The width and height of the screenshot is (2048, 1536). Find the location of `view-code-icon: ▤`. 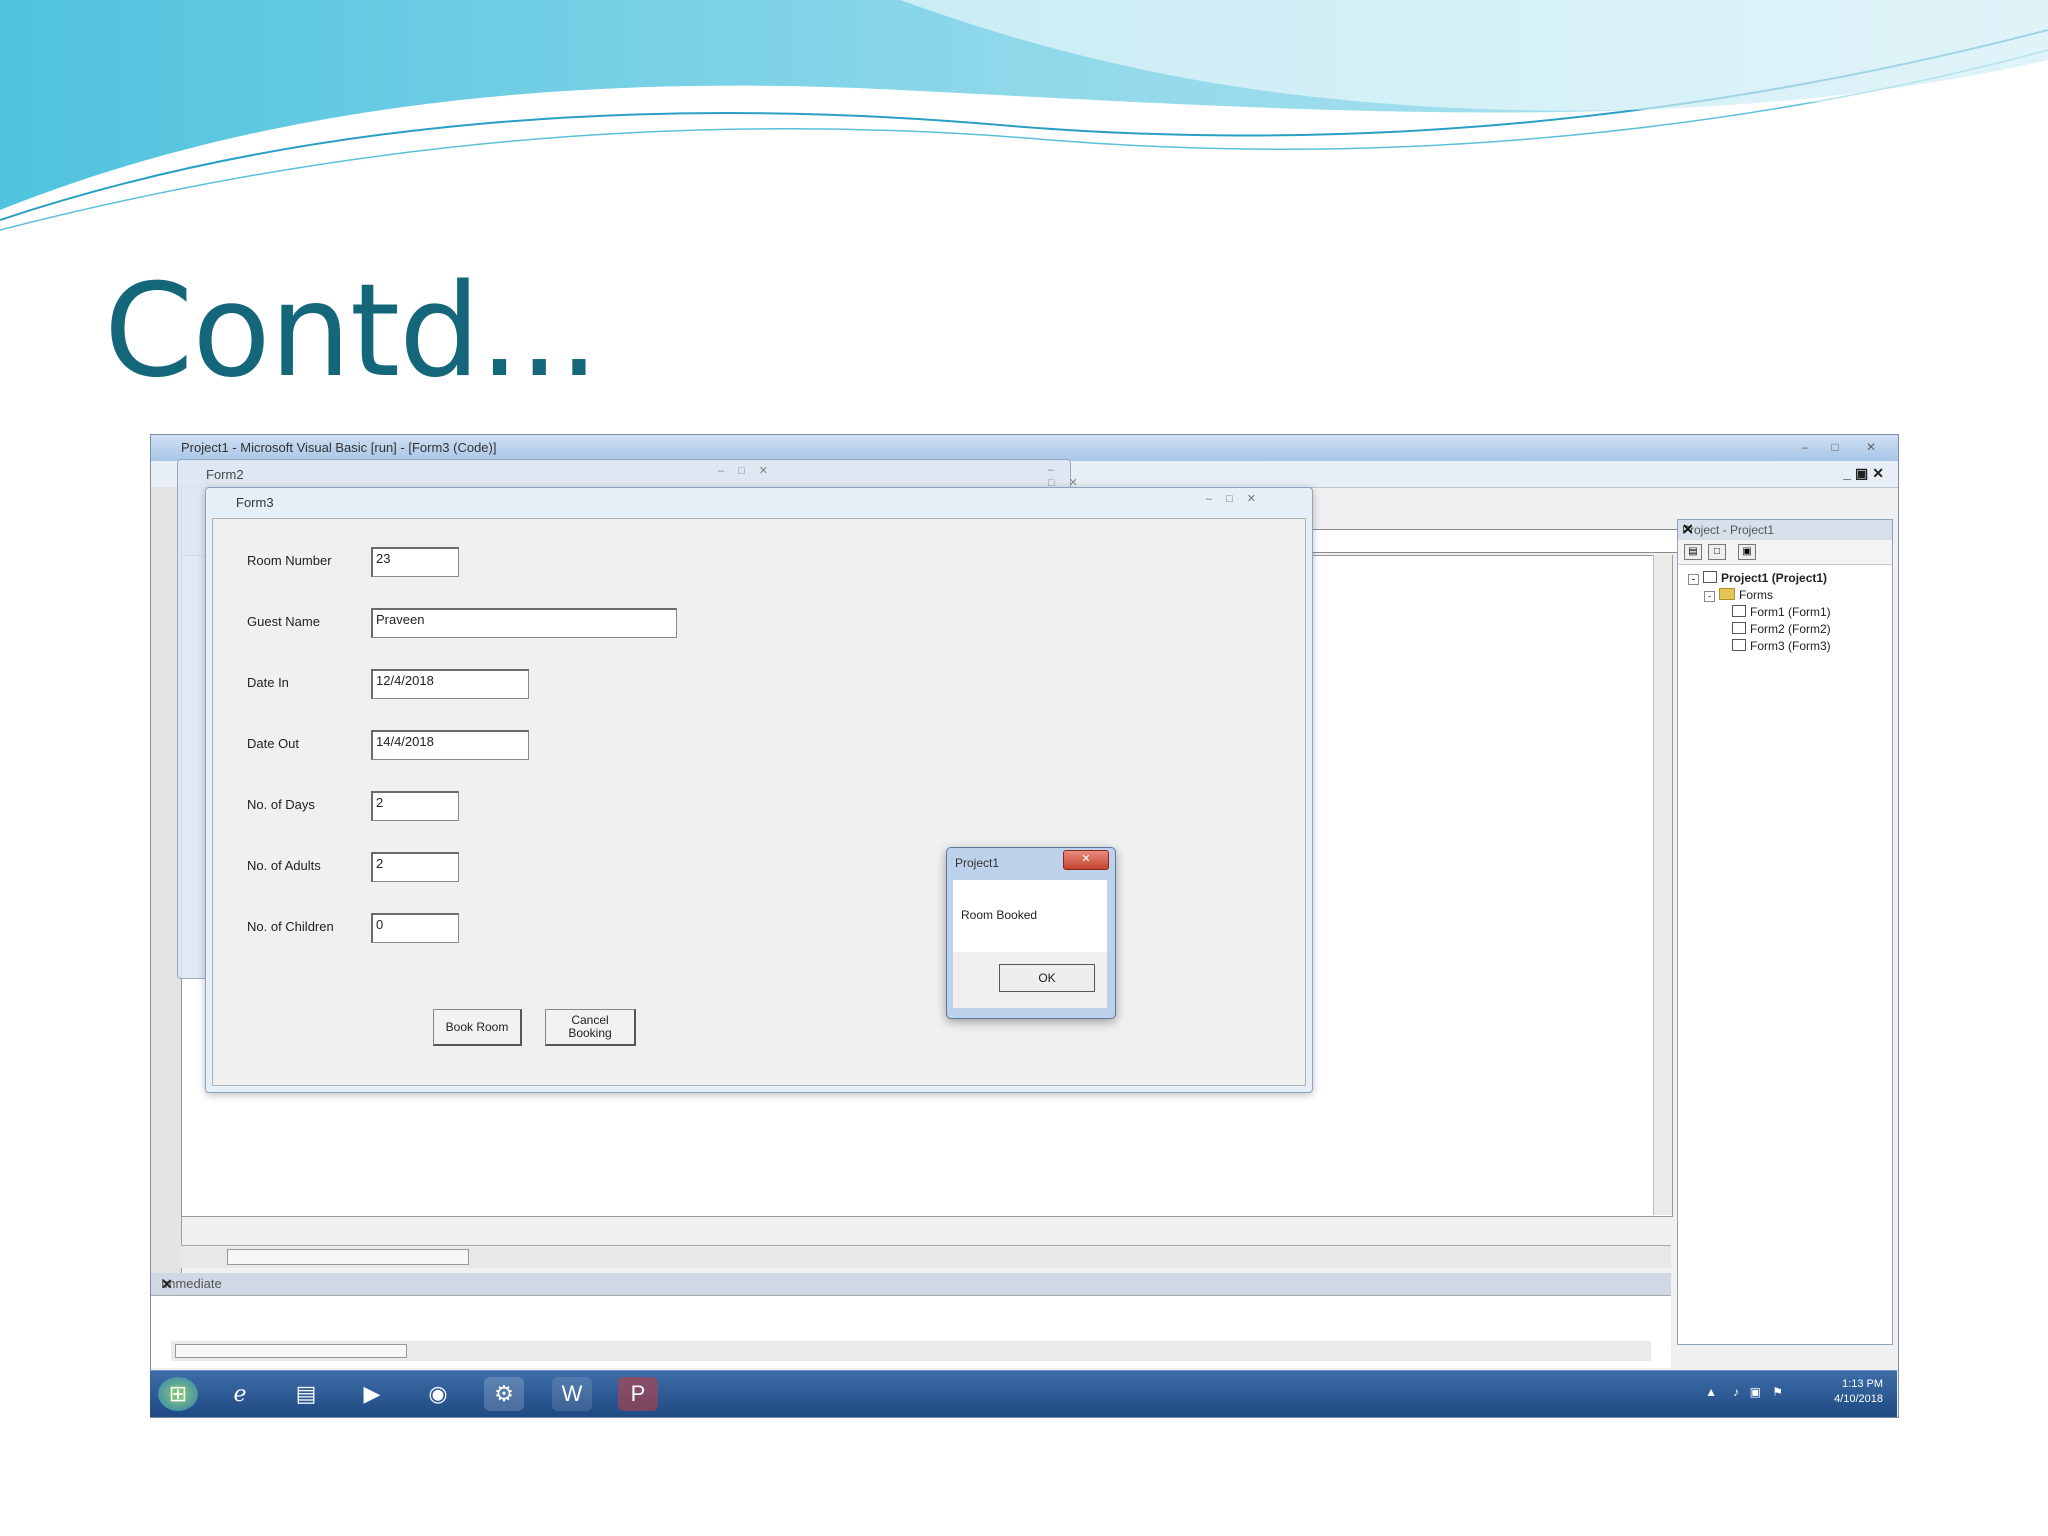

view-code-icon: ▤ is located at coordinates (1693, 552).